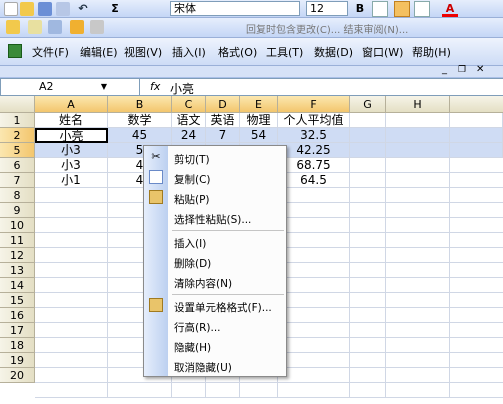 The width and height of the screenshot is (503, 404). Describe the element at coordinates (314, 135) in the screenshot. I see `table-cell: 32.5` at that location.